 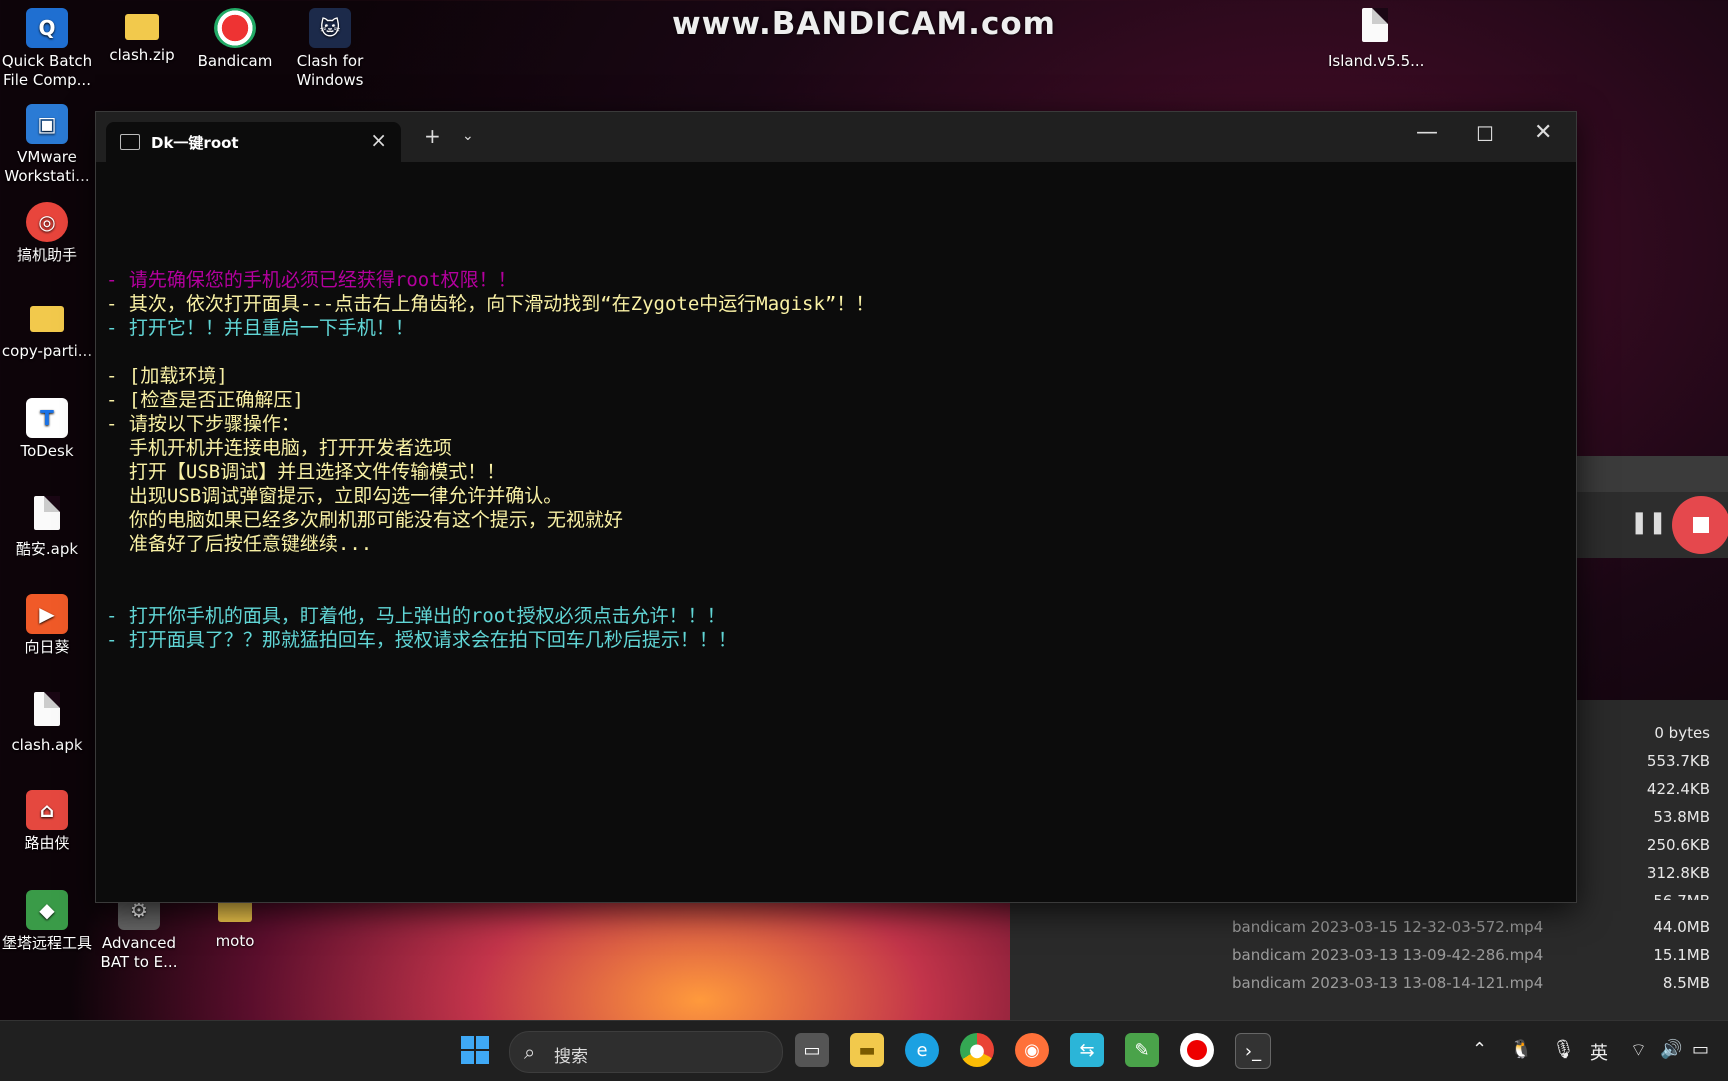 I want to click on desktop-icon-router: ⌂ 路由侠, so click(x=47, y=821).